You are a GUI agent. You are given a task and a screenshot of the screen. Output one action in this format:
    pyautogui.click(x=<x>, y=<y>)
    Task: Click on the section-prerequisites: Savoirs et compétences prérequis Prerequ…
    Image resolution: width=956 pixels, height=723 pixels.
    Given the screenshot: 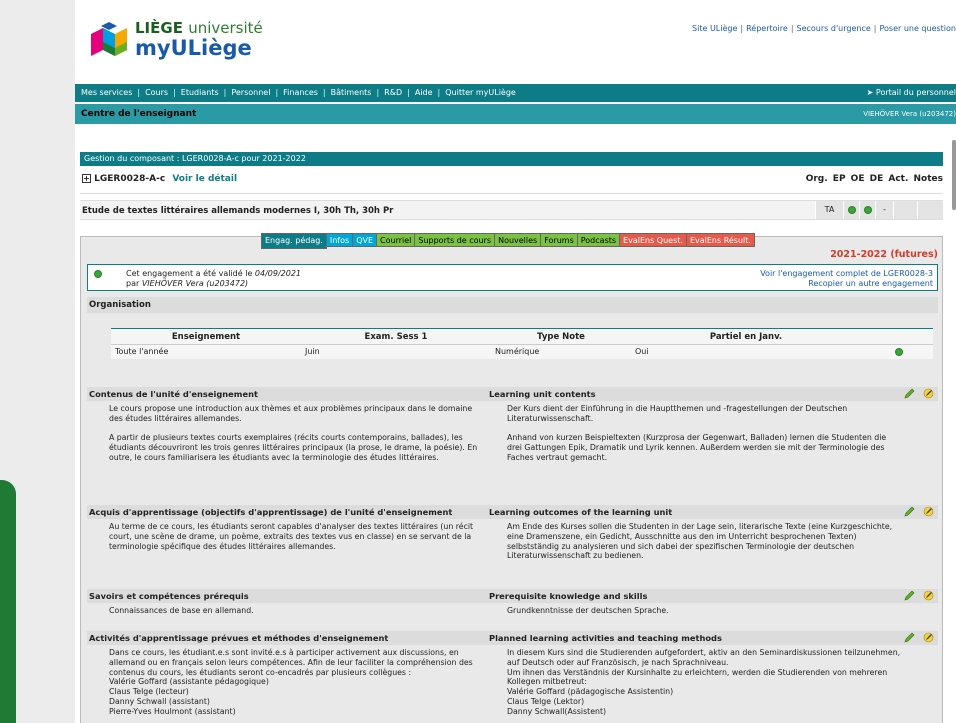 What is the action you would take?
    pyautogui.click(x=512, y=602)
    